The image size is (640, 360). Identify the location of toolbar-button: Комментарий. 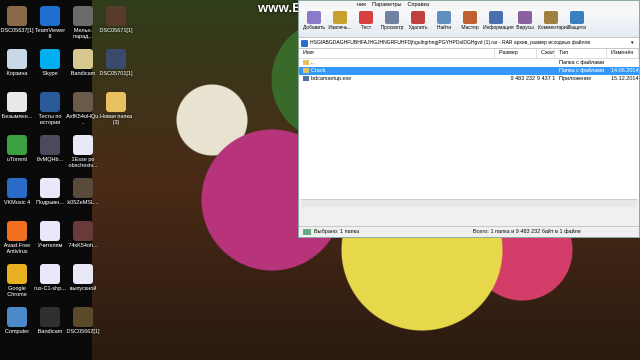
(554, 20).